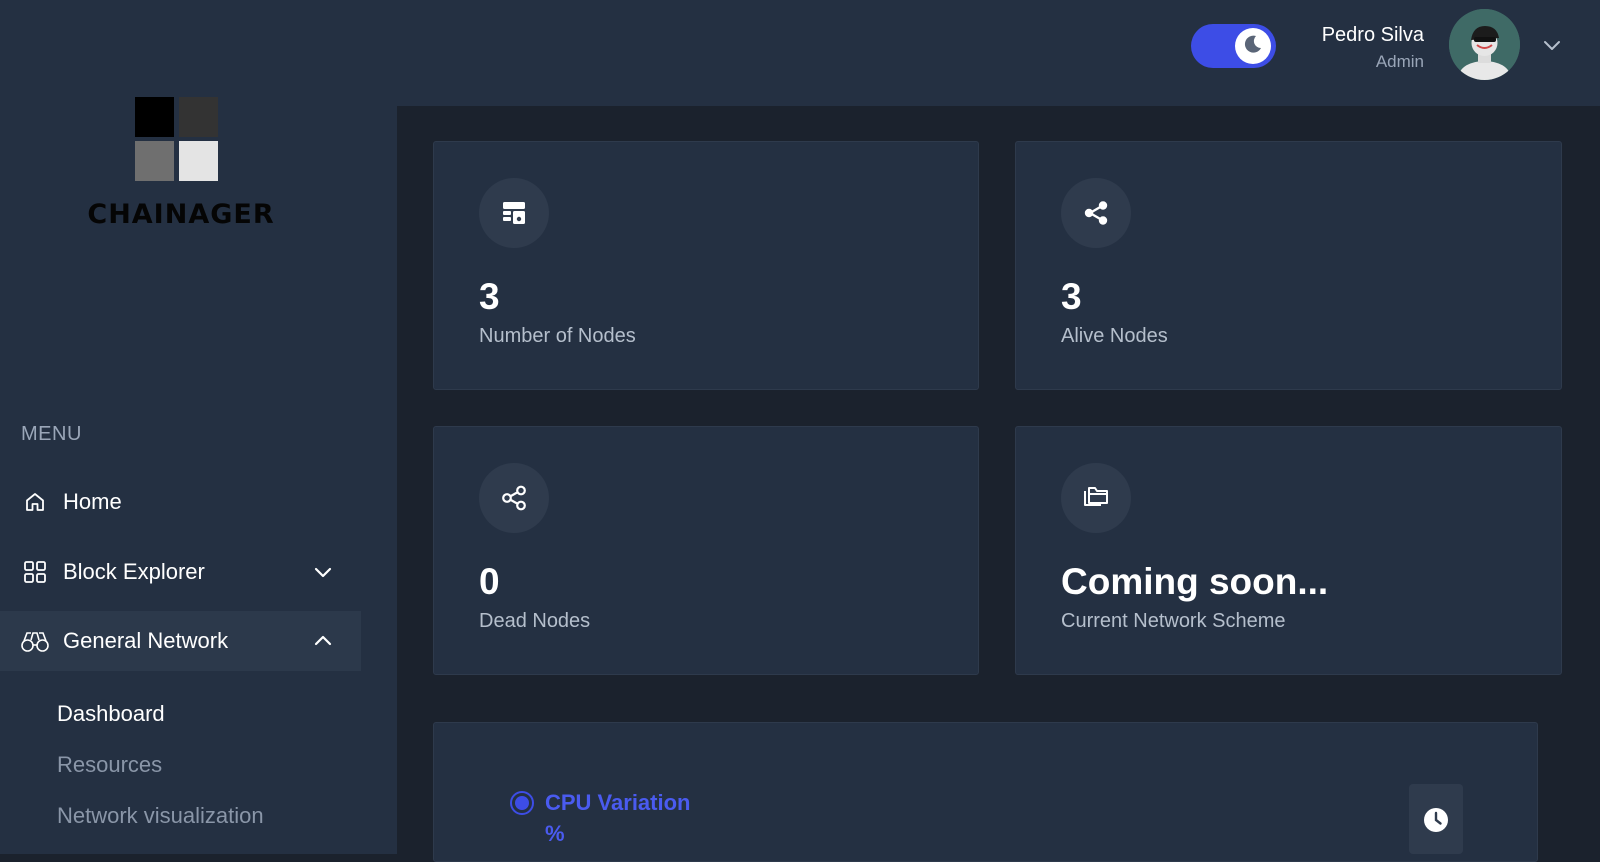 The height and width of the screenshot is (862, 1600). I want to click on stat-card-dead-nodes: 0 Dead Nodes, so click(706, 550).